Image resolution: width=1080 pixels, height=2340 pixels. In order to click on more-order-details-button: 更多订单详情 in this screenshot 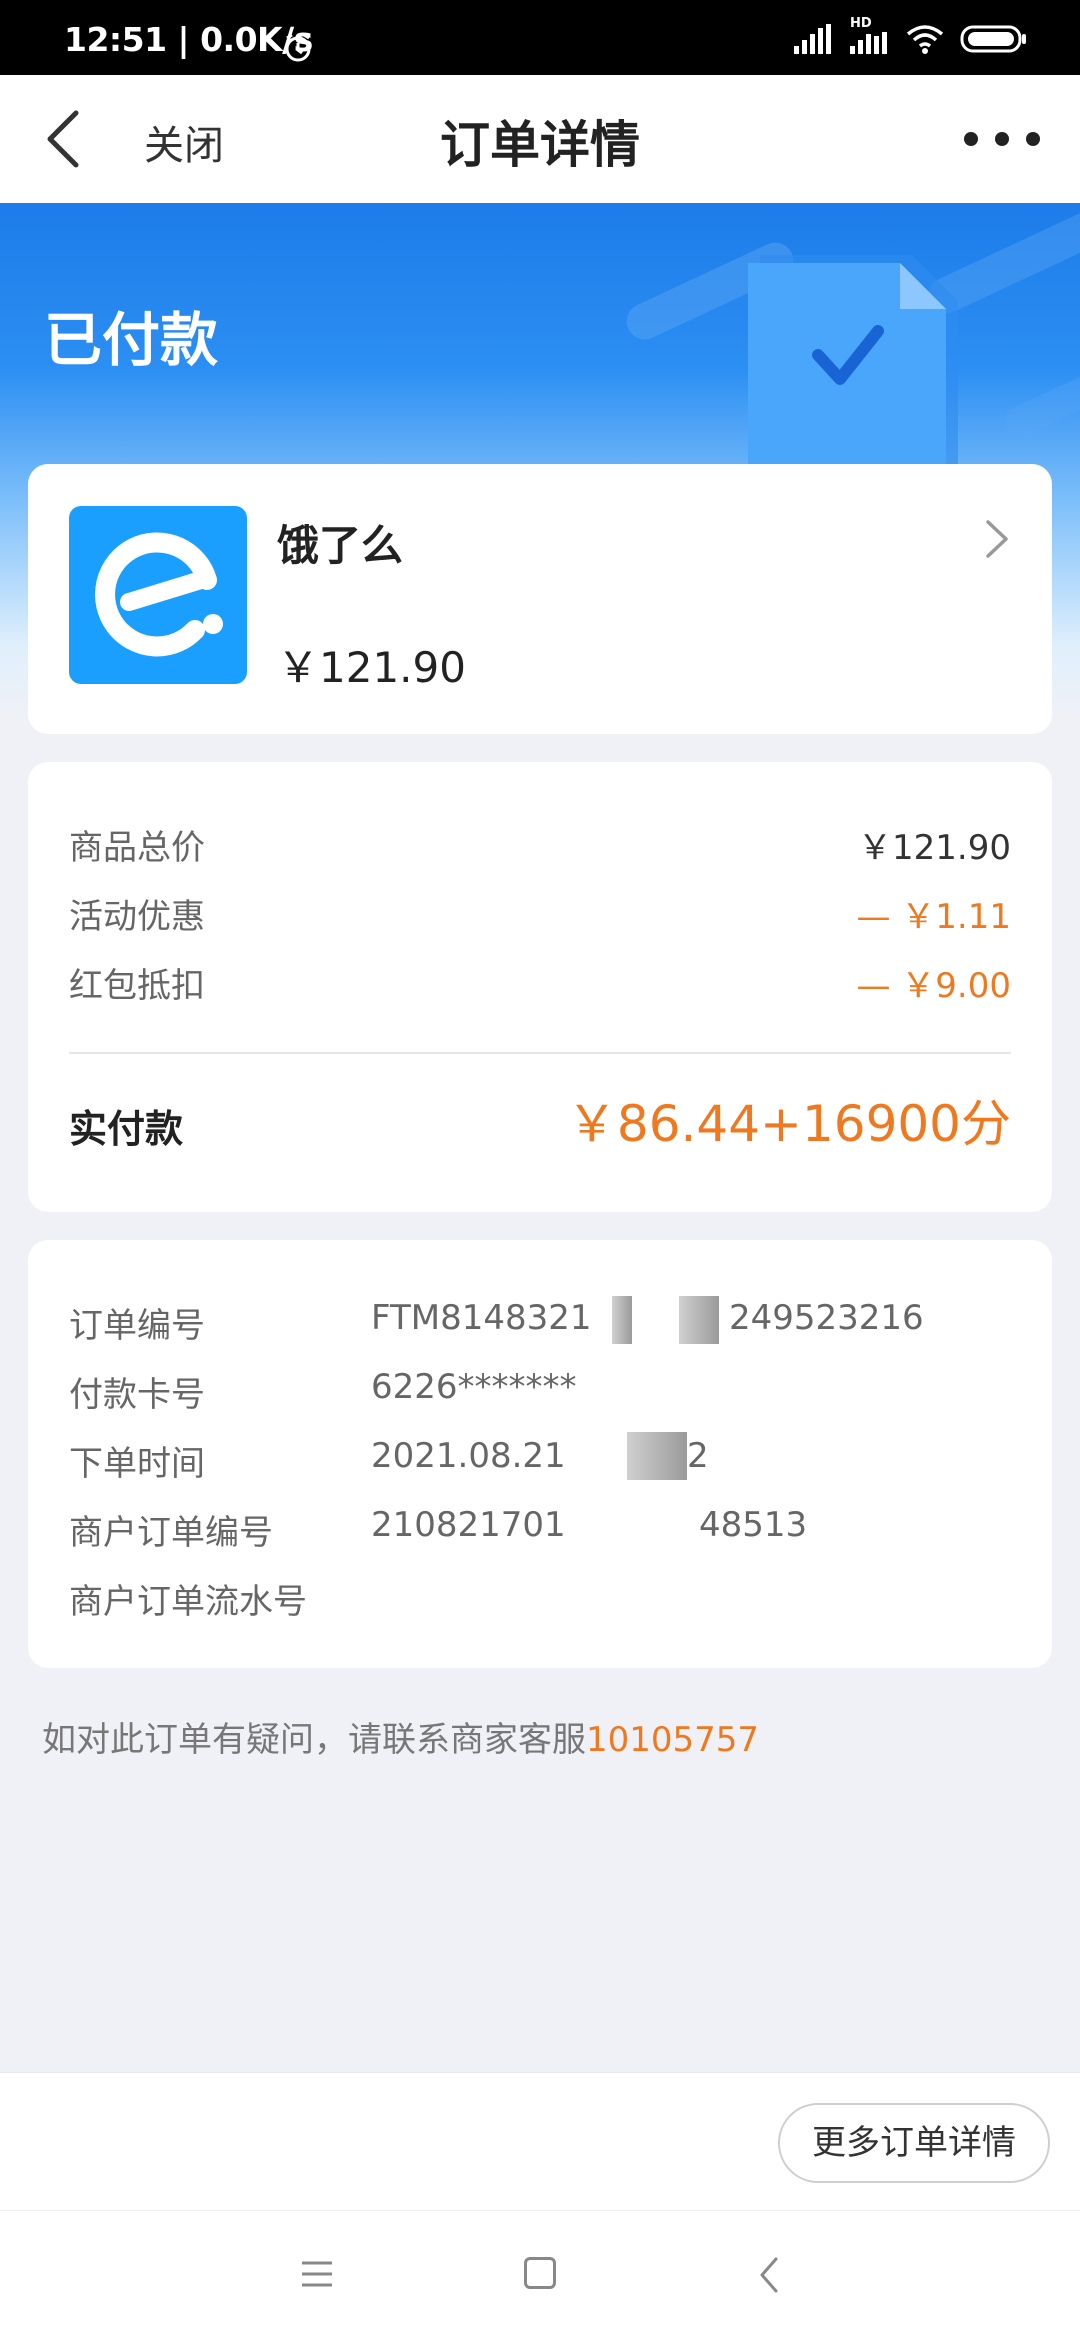, I will do `click(914, 2143)`.